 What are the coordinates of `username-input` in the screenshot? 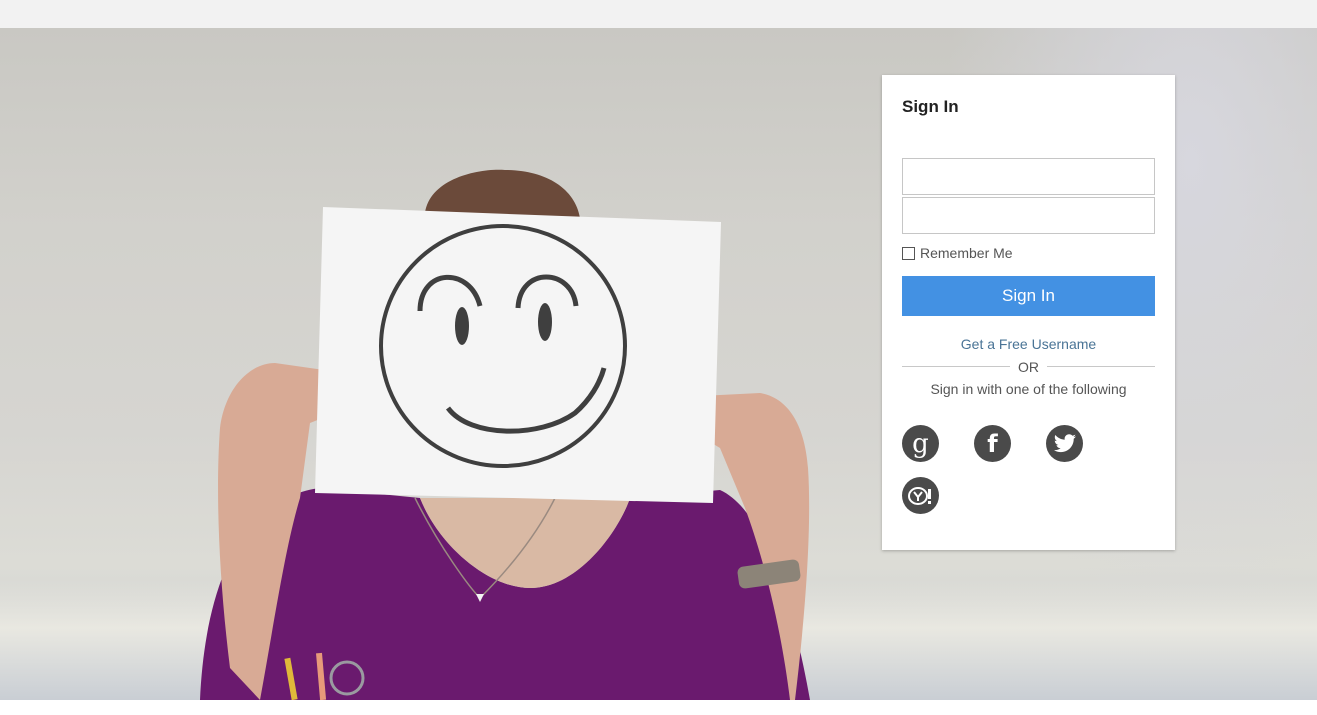 It's located at (1028, 176).